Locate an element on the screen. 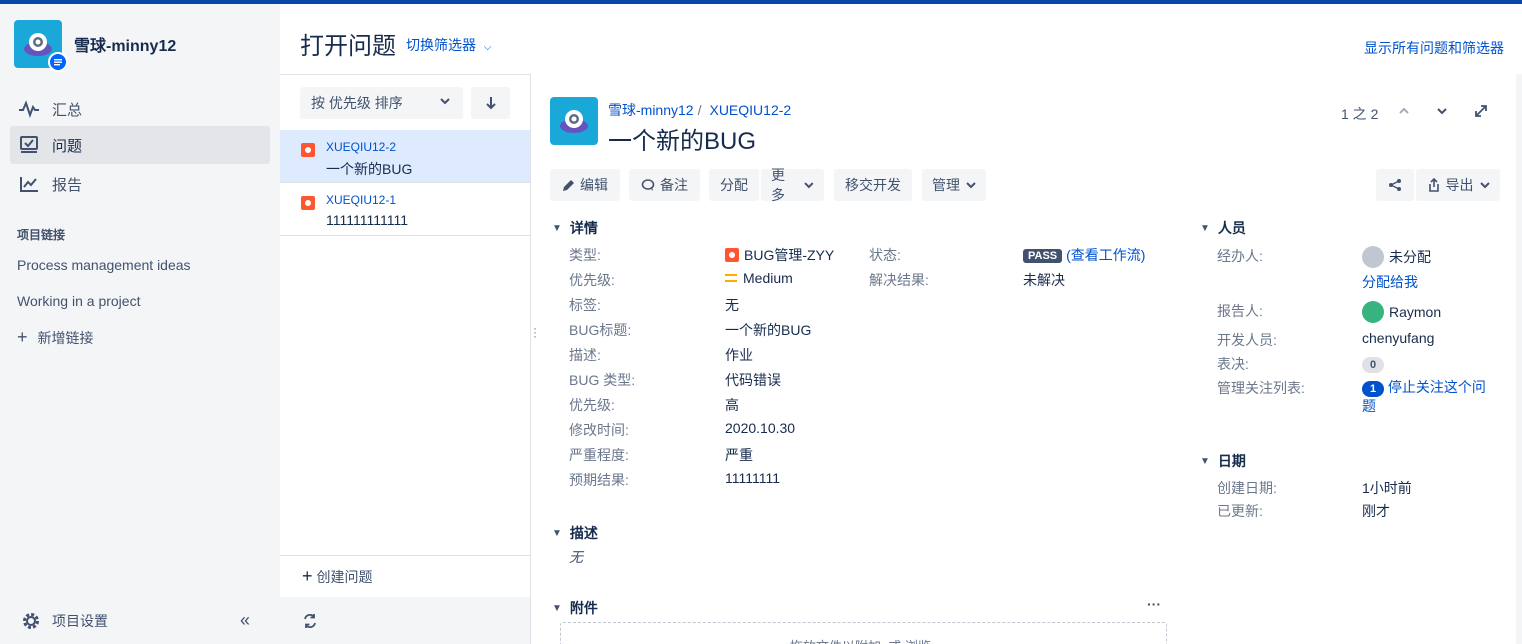 This screenshot has height=644, width=1522. show-all-issues-link: 显示所有问题和筛选器 is located at coordinates (1434, 48).